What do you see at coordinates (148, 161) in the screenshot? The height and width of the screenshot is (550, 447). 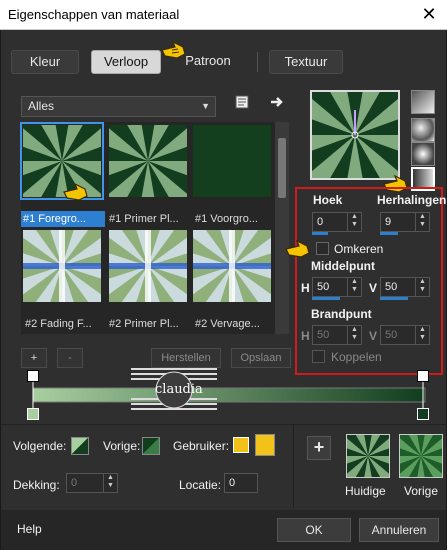 I see `gradient-thumb-1-primer` at bounding box center [148, 161].